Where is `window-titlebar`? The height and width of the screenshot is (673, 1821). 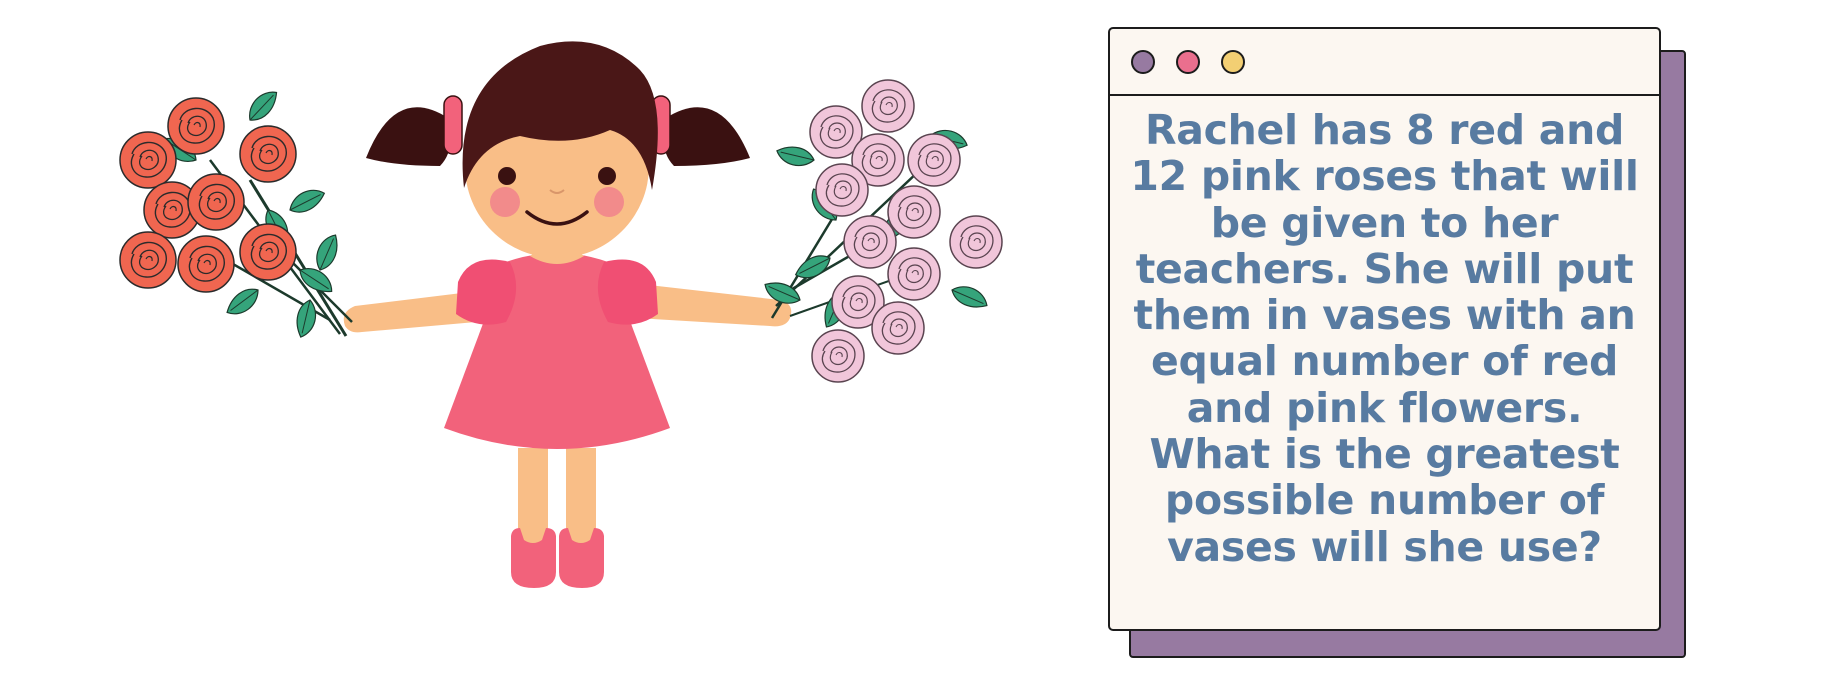
window-titlebar is located at coordinates (1384, 62).